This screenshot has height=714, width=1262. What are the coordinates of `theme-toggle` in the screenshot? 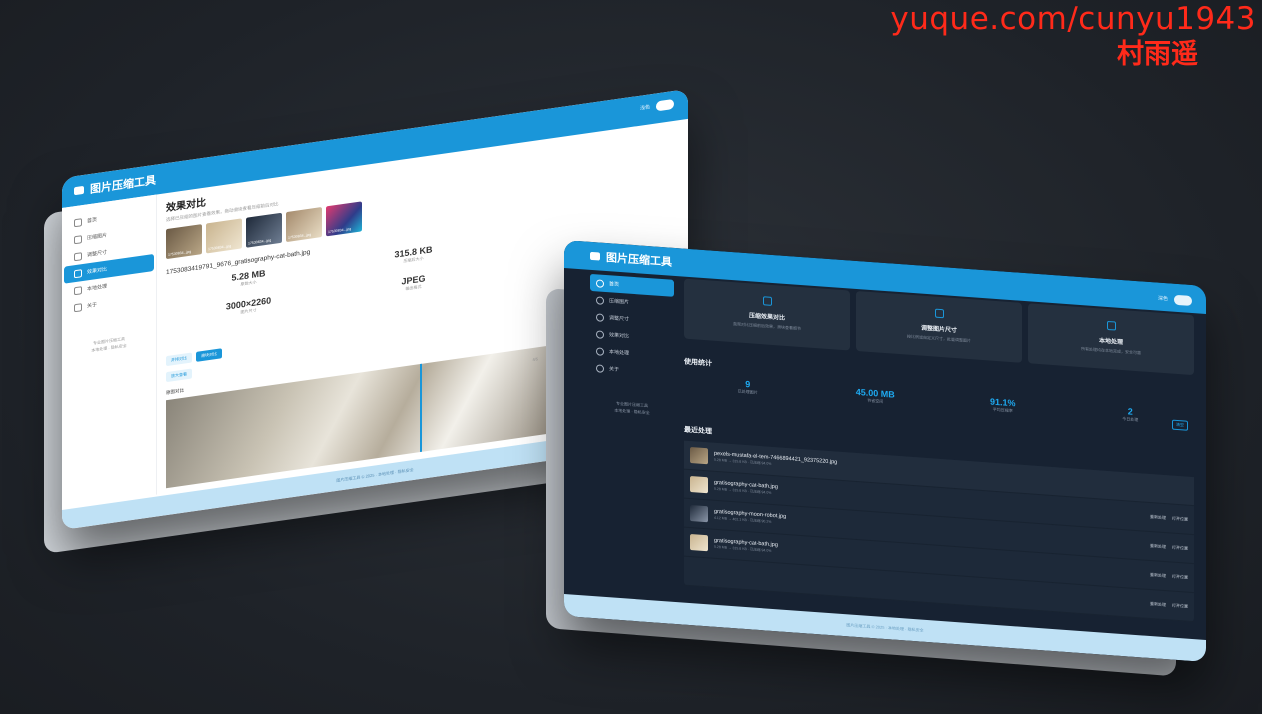 It's located at (1183, 300).